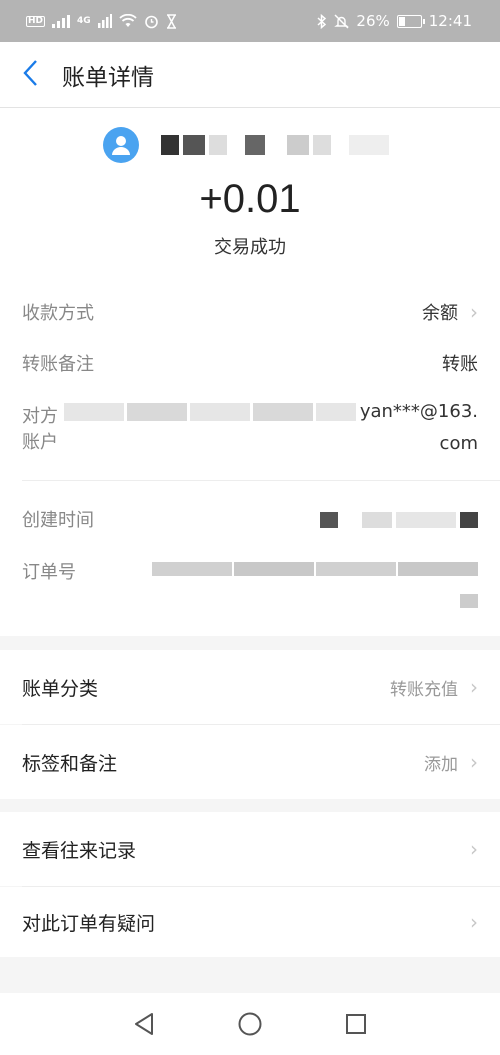 The width and height of the screenshot is (500, 1055). I want to click on circle-home-icon, so click(250, 1024).